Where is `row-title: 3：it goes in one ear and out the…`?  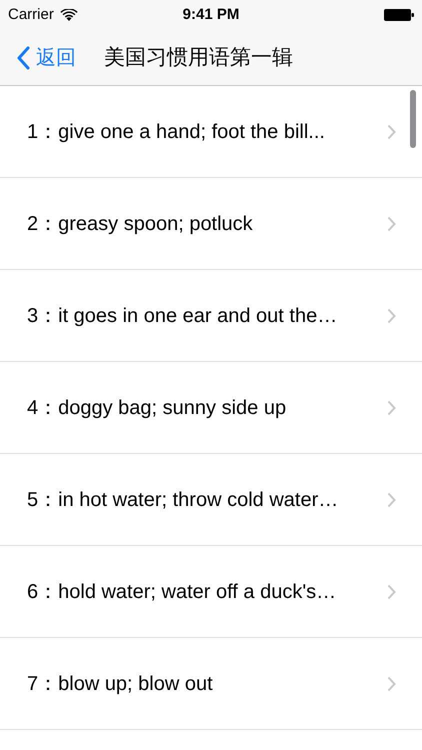 row-title: 3：it goes in one ear and out the… is located at coordinates (182, 316).